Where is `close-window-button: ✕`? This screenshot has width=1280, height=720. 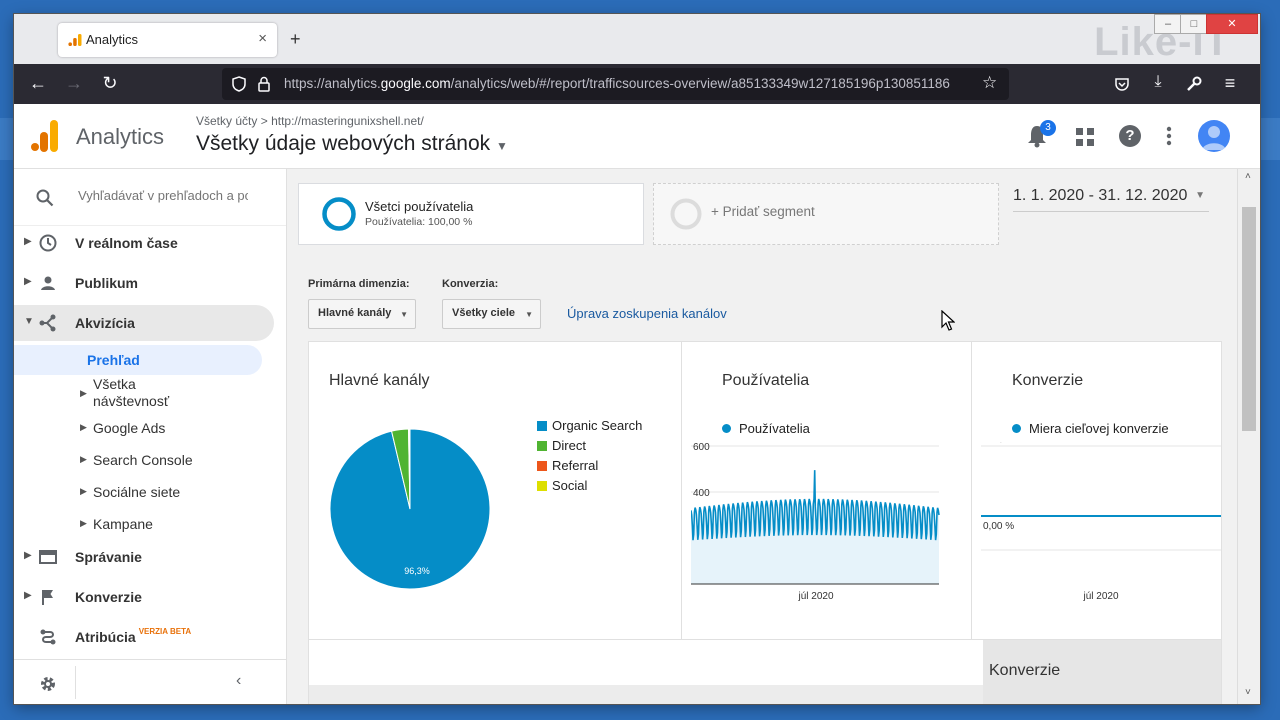 close-window-button: ✕ is located at coordinates (1232, 24).